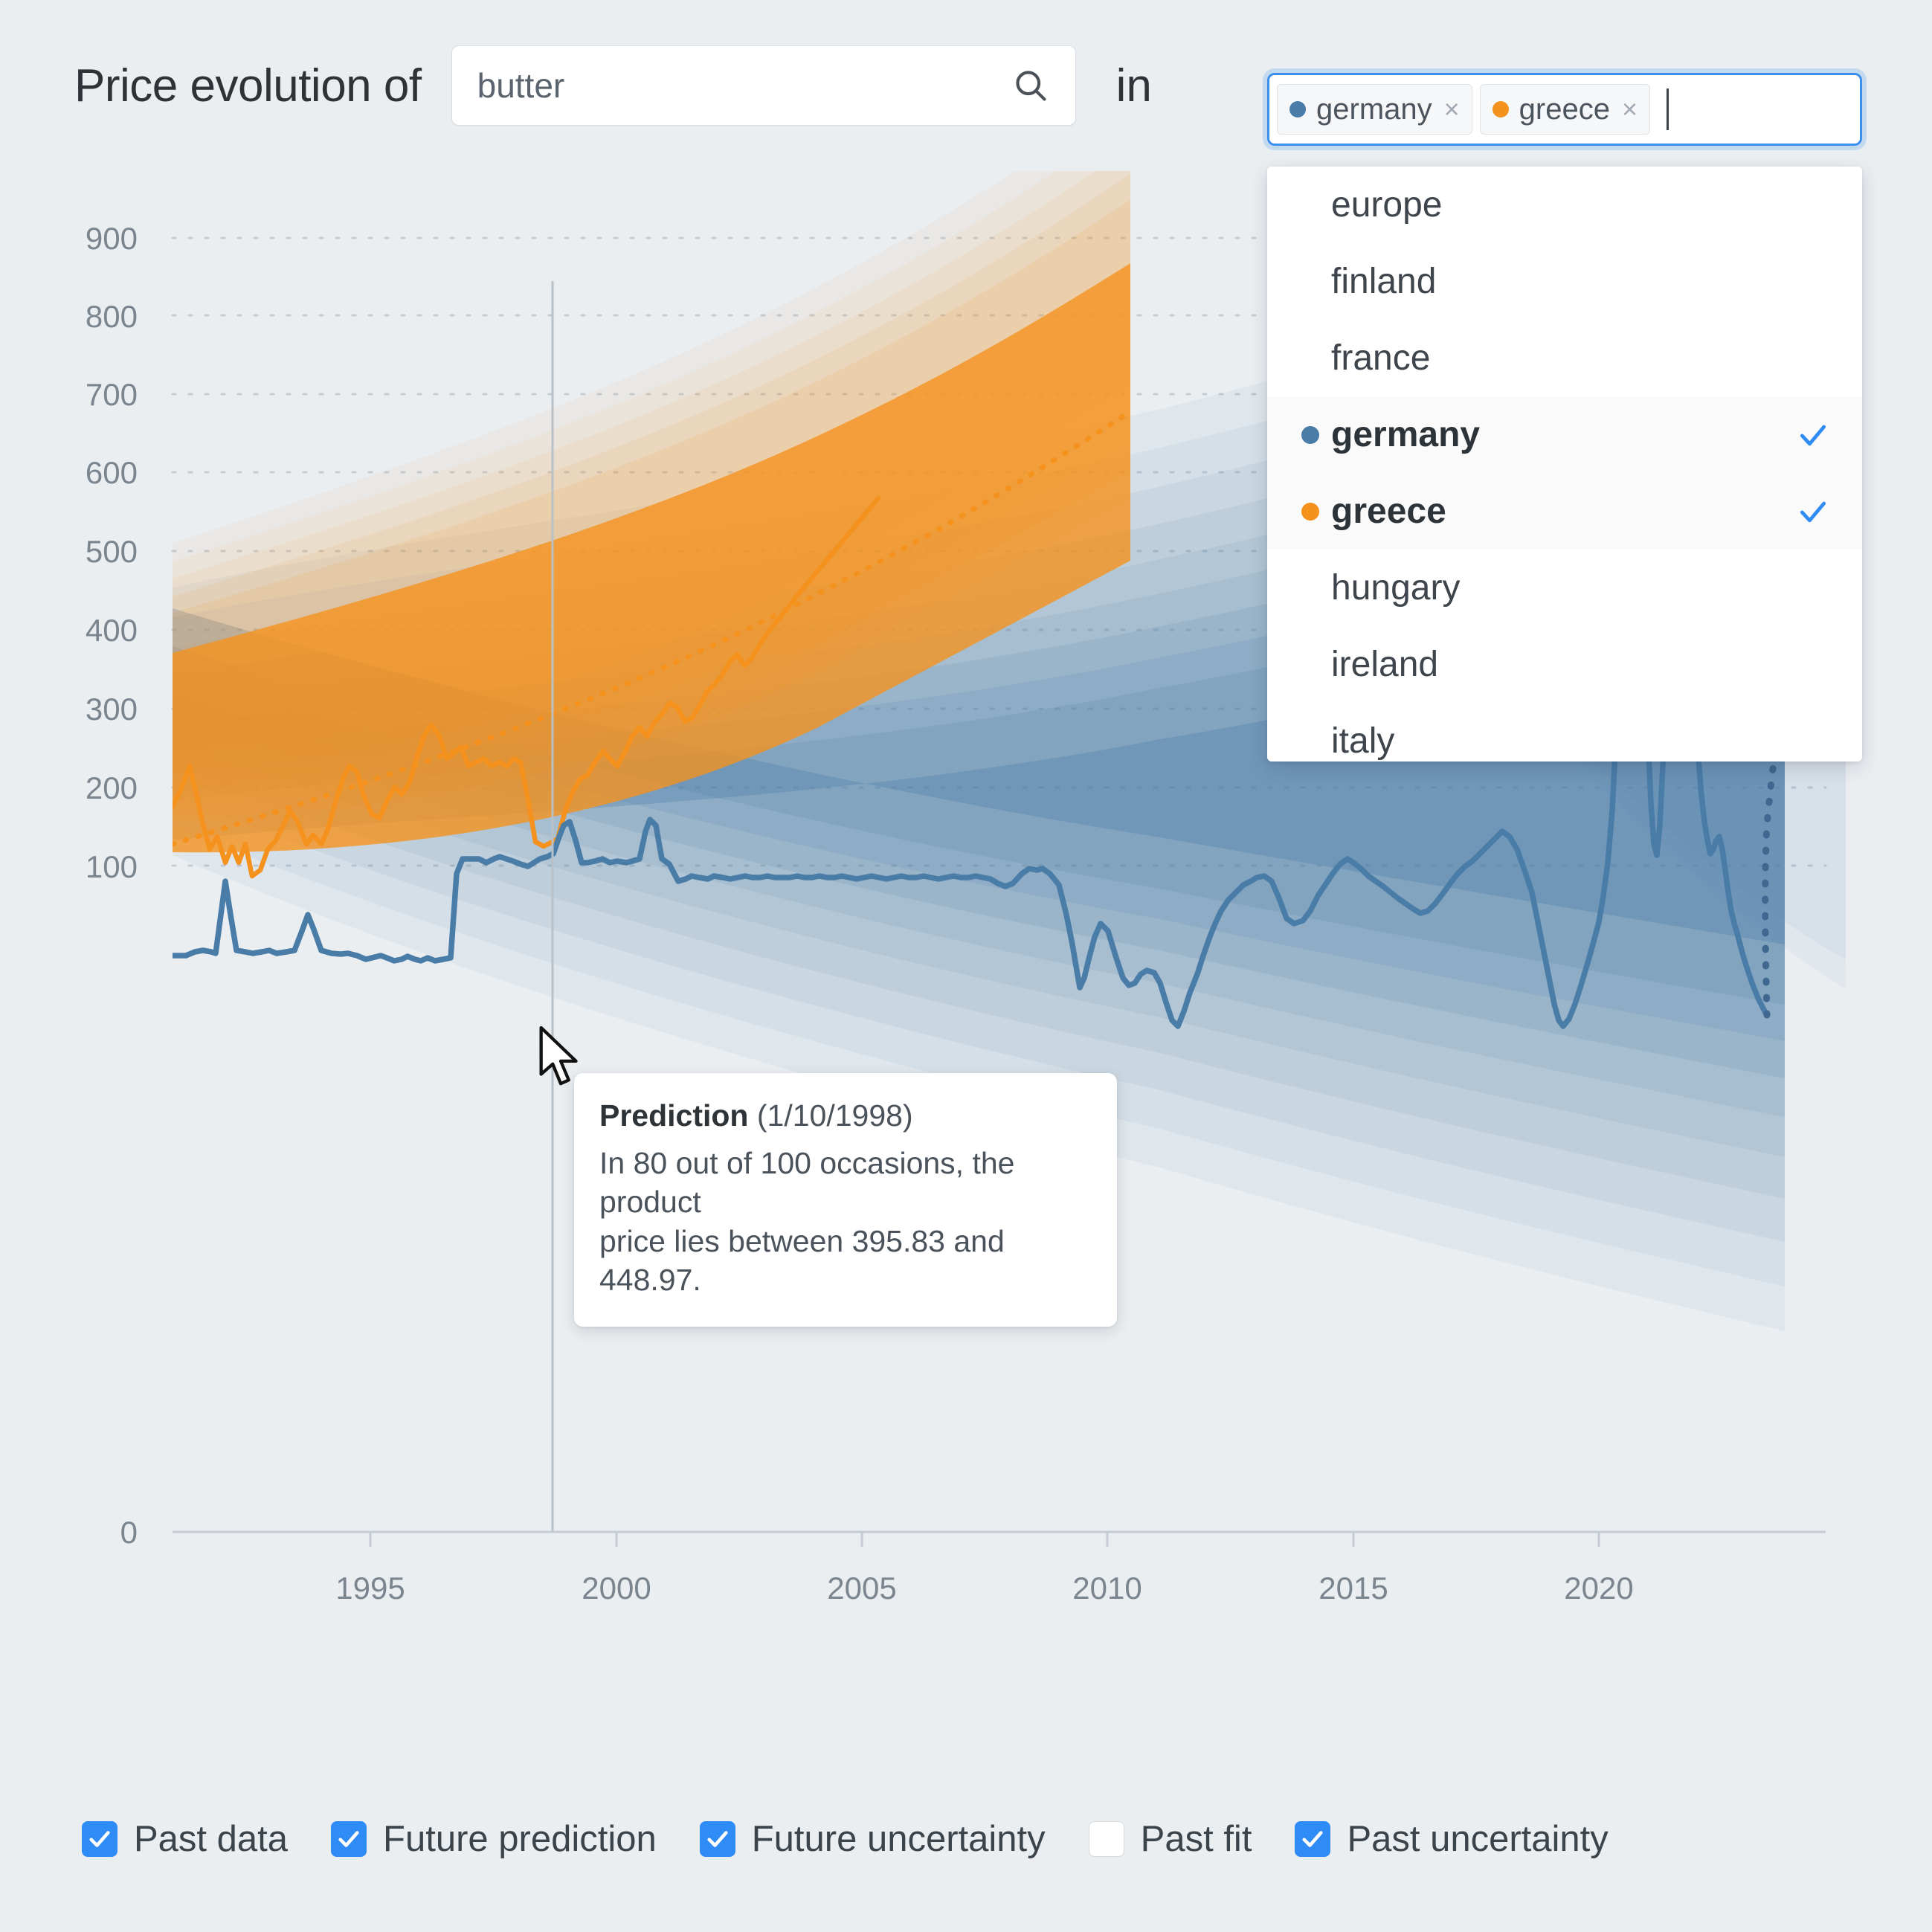  What do you see at coordinates (1388, 511) in the screenshot?
I see `dropdown-item-label: greece` at bounding box center [1388, 511].